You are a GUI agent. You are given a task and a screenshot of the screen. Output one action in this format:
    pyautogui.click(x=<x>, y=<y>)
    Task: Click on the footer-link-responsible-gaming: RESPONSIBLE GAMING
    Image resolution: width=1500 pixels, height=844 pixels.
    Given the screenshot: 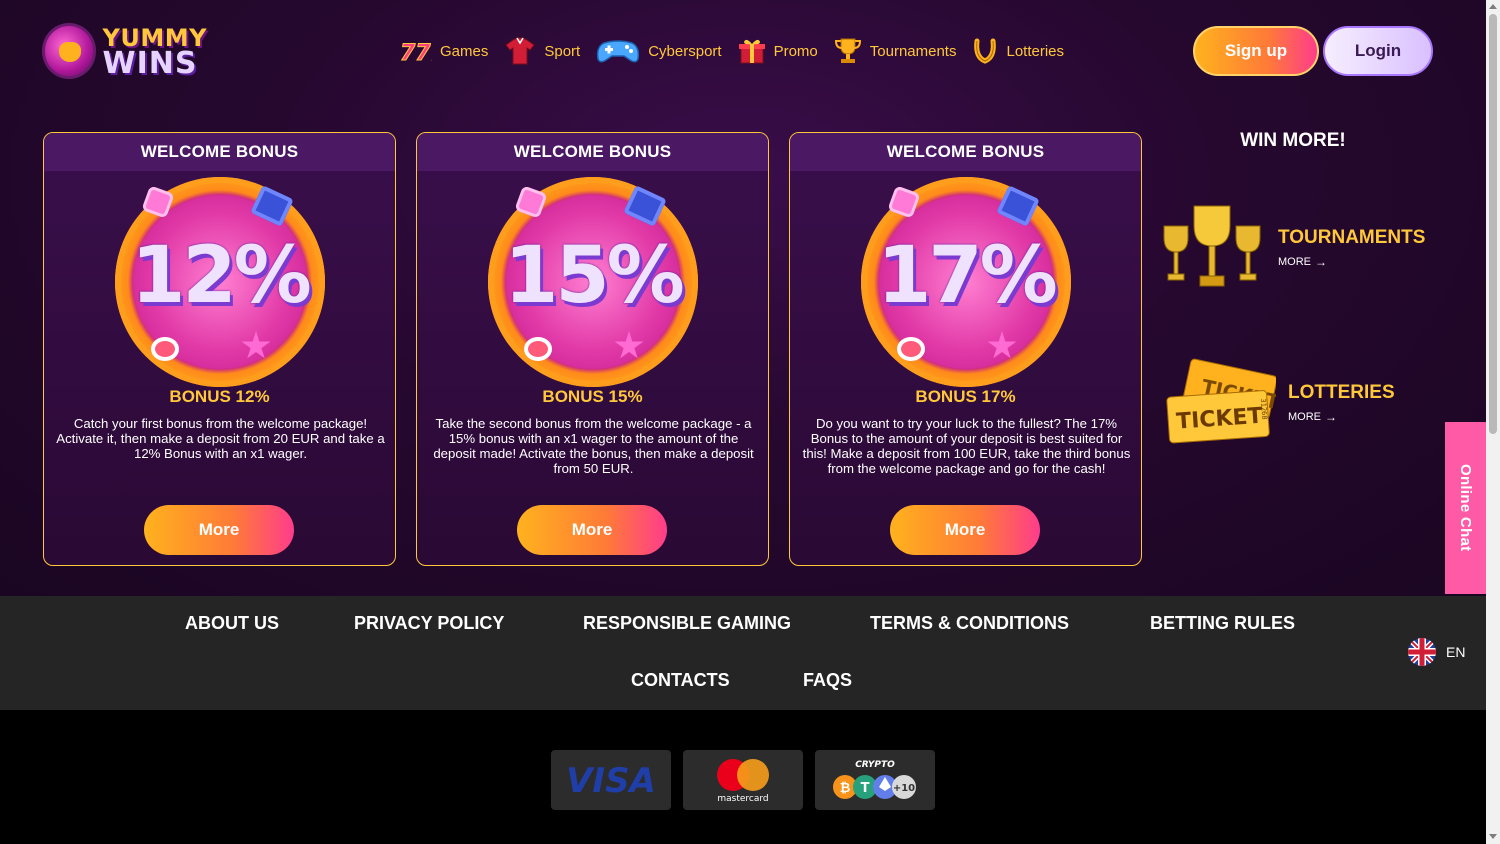 What is the action you would take?
    pyautogui.click(x=687, y=623)
    